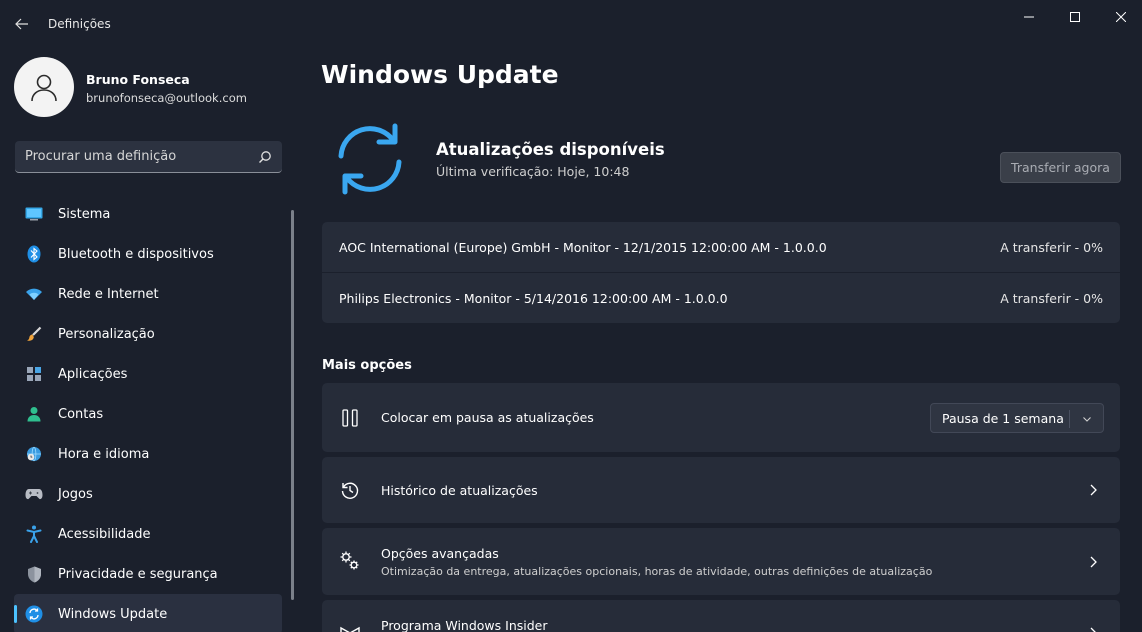  I want to click on sidebar-item-hora-idioma: Hora e idioma, so click(148, 454).